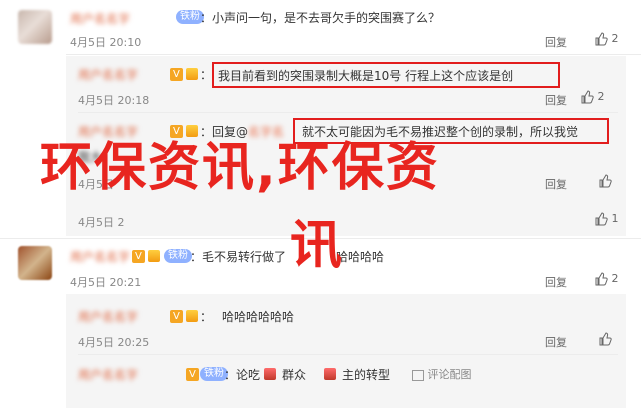 The width and height of the screenshot is (641, 408). I want to click on watermark-title: 环保资讯,环保资, so click(240, 168).